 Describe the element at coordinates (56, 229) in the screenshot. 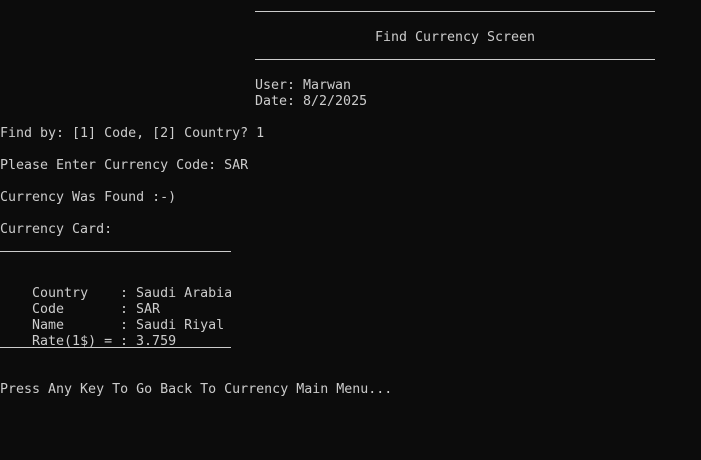

I see `card-heading: Currency Card:` at that location.